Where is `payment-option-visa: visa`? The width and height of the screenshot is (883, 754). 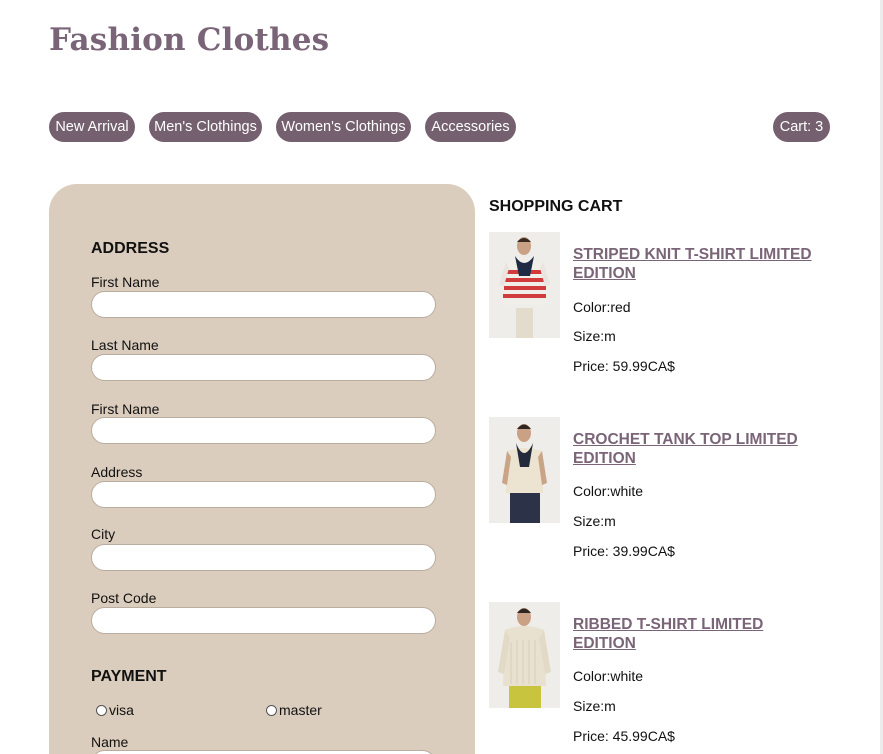
payment-option-visa: visa is located at coordinates (115, 710).